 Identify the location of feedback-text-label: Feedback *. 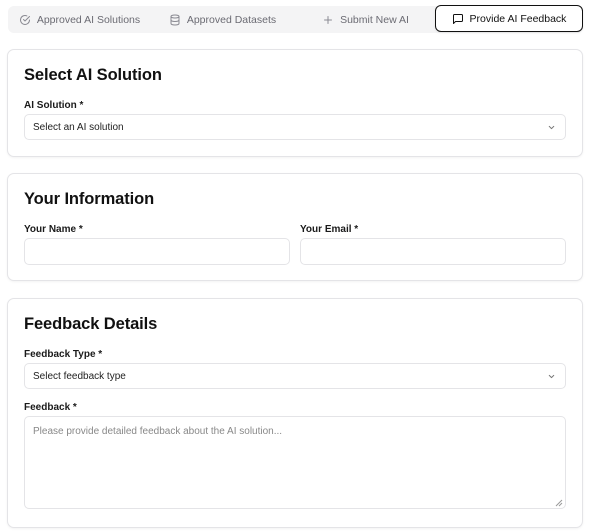
(50, 407).